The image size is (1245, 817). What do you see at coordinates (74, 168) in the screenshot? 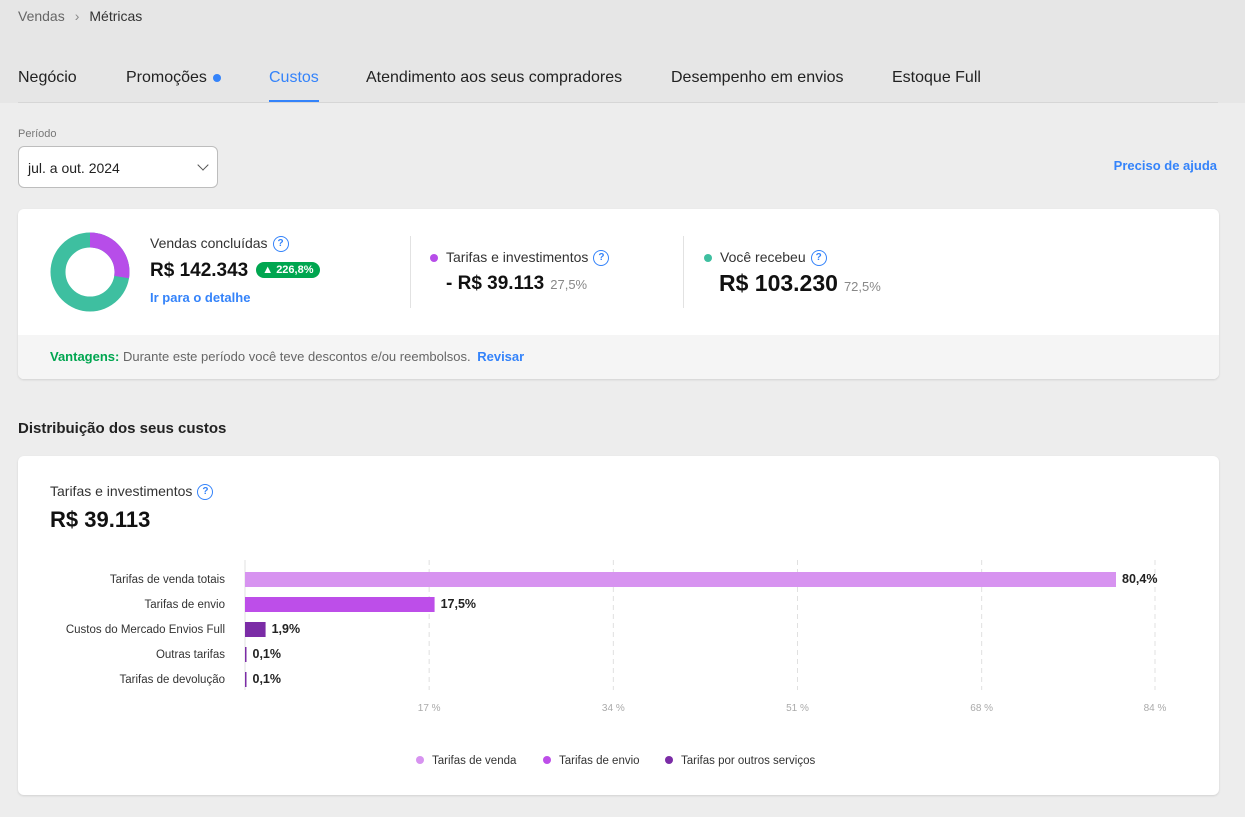
I see `period-select-value: jul. a out. 2024` at bounding box center [74, 168].